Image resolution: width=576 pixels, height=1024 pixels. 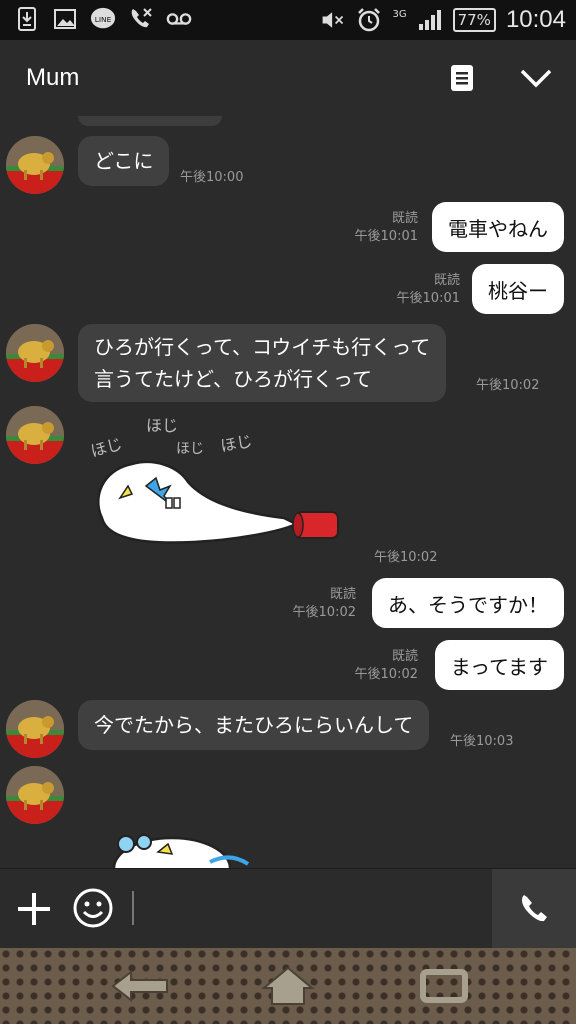 I want to click on notes-icon, so click(x=462, y=78).